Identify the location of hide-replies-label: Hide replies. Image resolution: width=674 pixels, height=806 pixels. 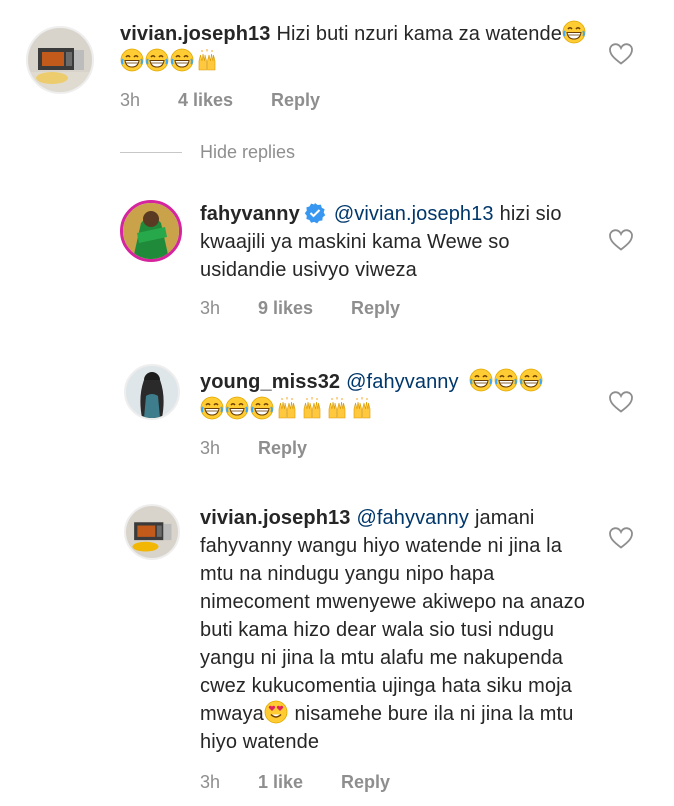
(248, 152).